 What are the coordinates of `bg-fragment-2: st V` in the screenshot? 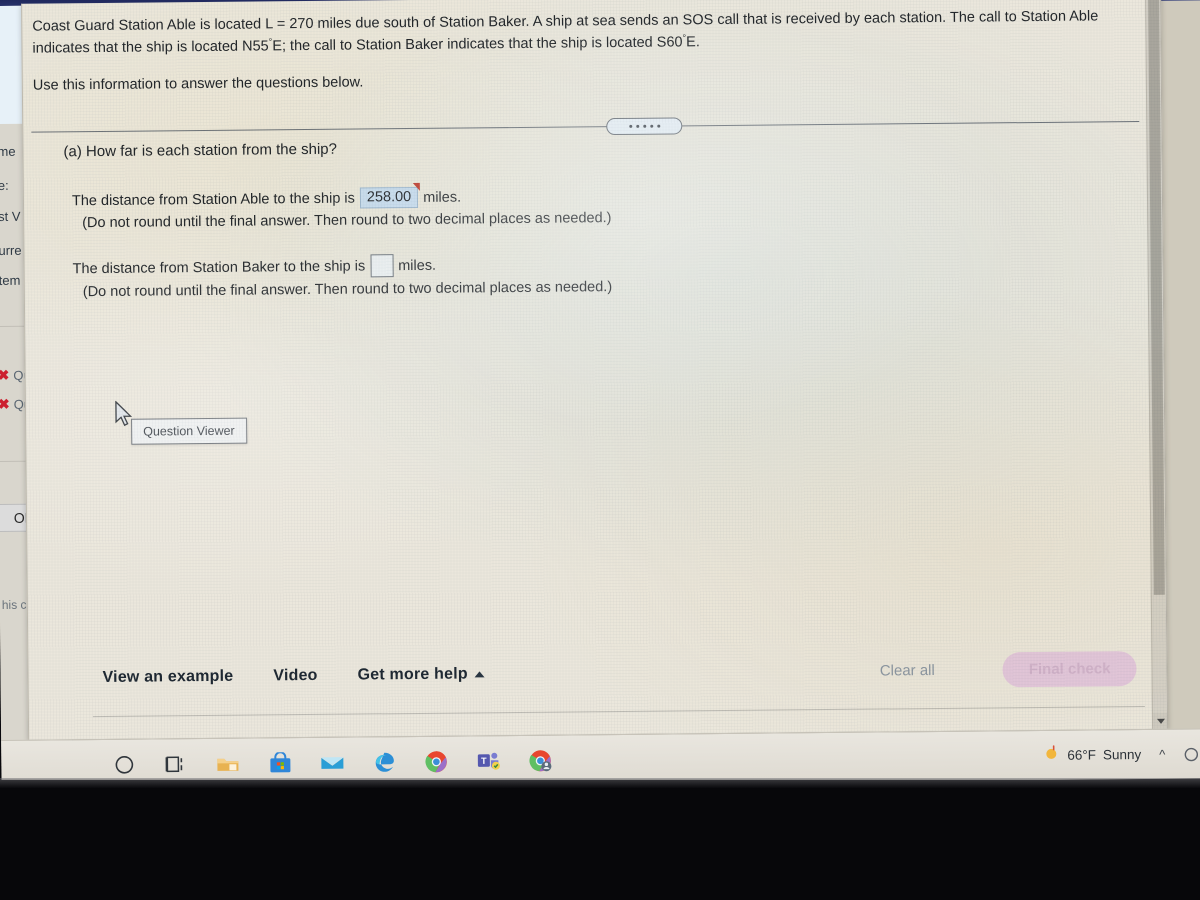 It's located at (10, 216).